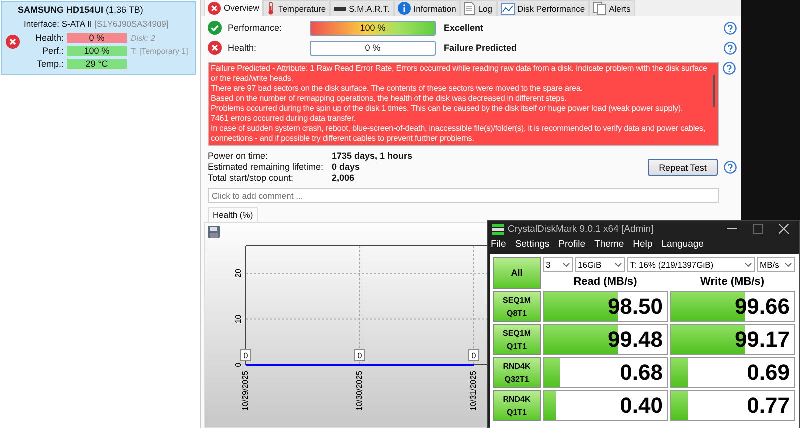 Image resolution: width=800 pixels, height=428 pixels. What do you see at coordinates (234, 8) in the screenshot?
I see `tab: Overview` at bounding box center [234, 8].